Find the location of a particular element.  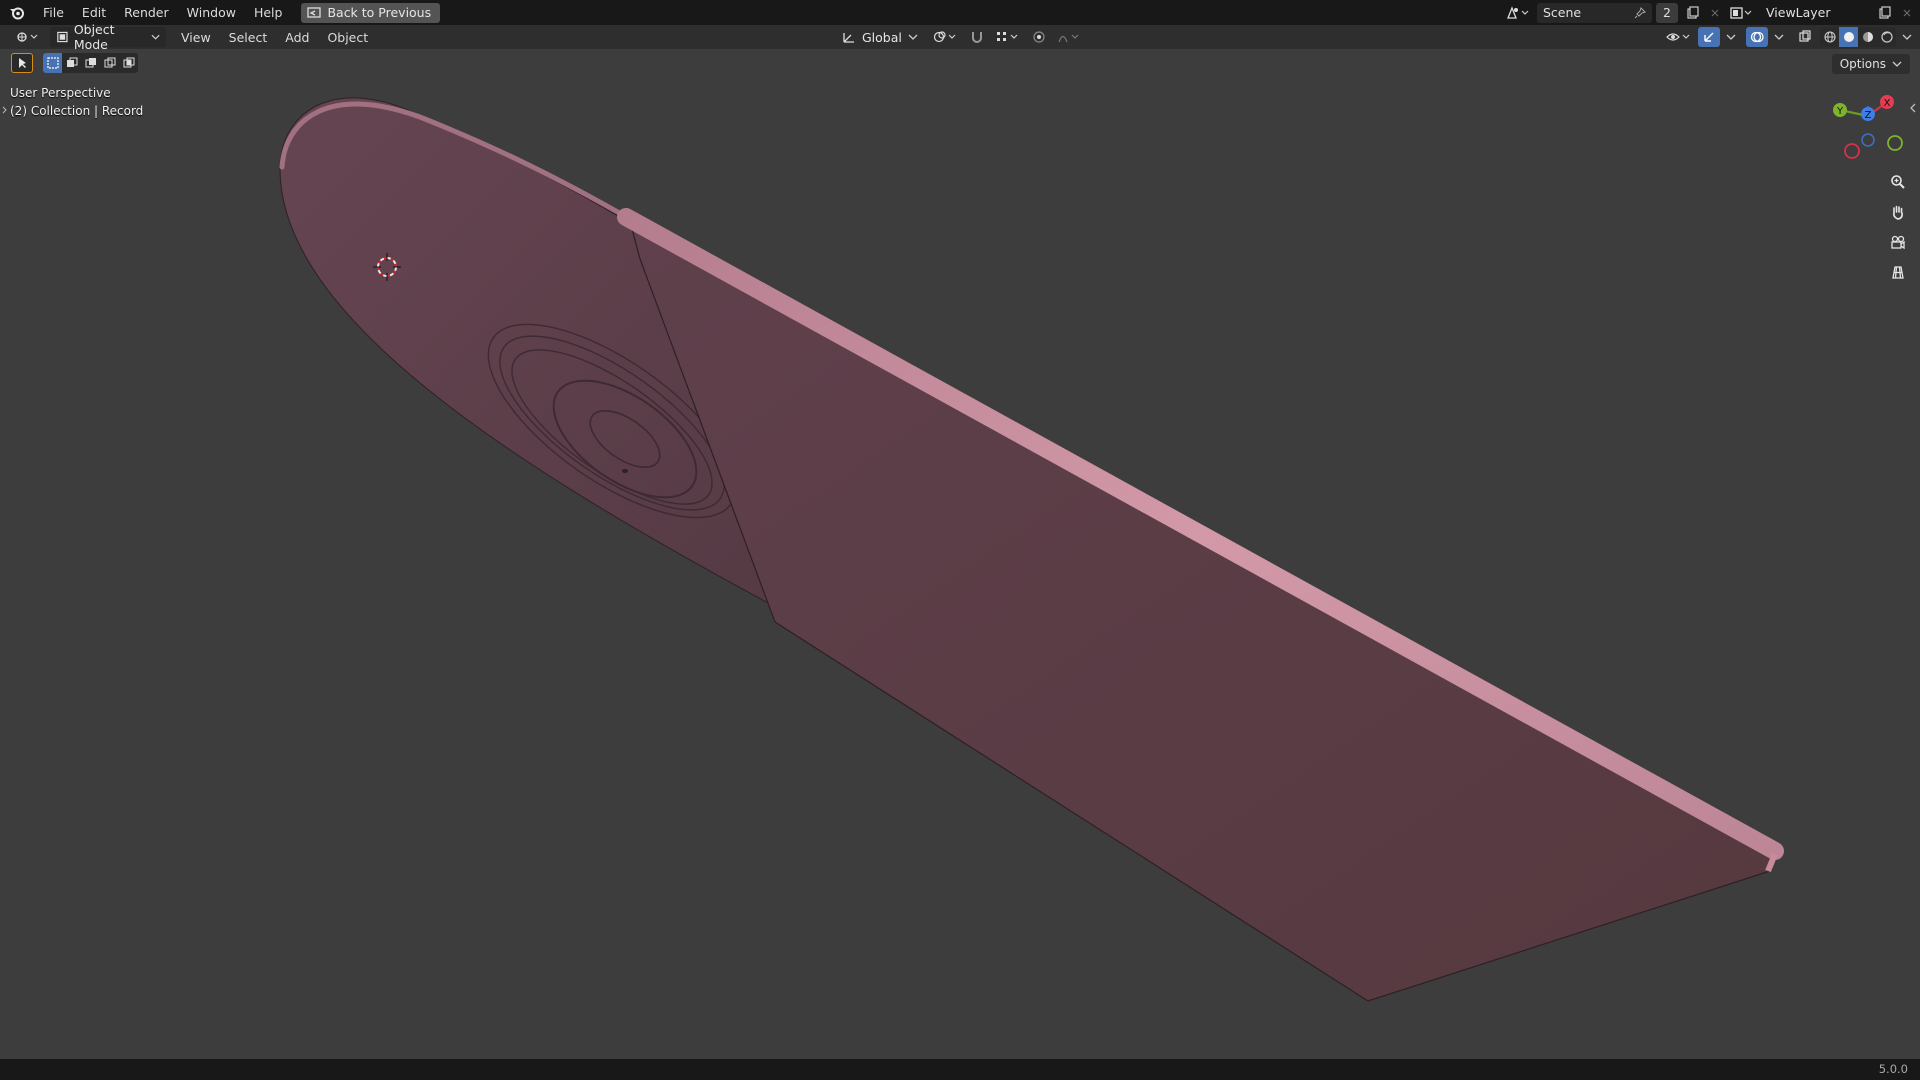

back-to-previous-button: Back to Previous is located at coordinates (371, 12).